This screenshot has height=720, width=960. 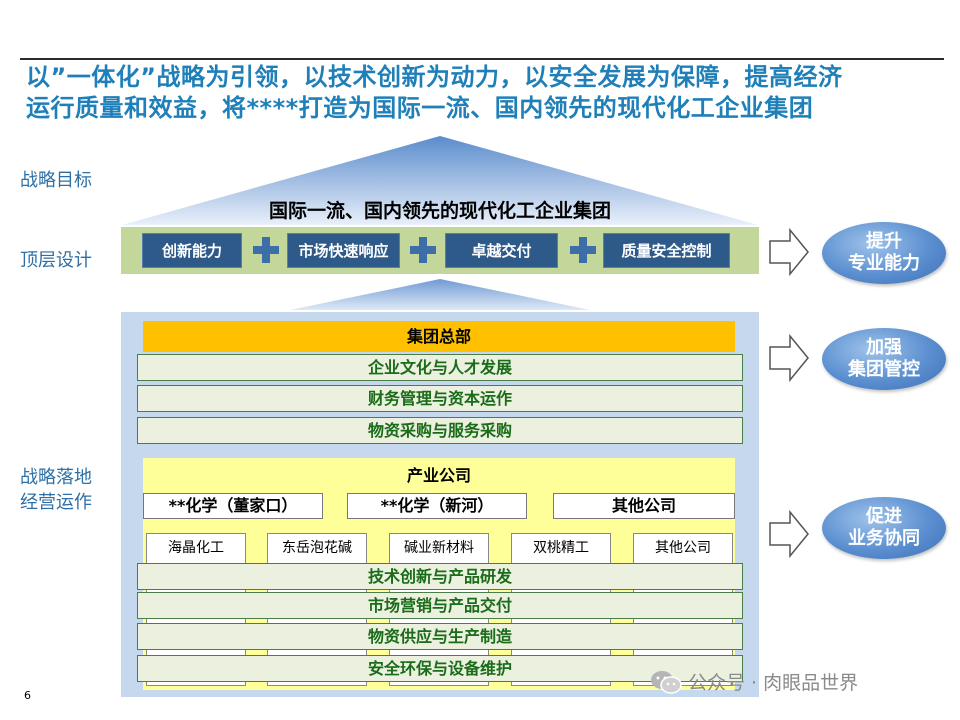 I want to click on company-xinhe: **化学（新河）, so click(x=437, y=506).